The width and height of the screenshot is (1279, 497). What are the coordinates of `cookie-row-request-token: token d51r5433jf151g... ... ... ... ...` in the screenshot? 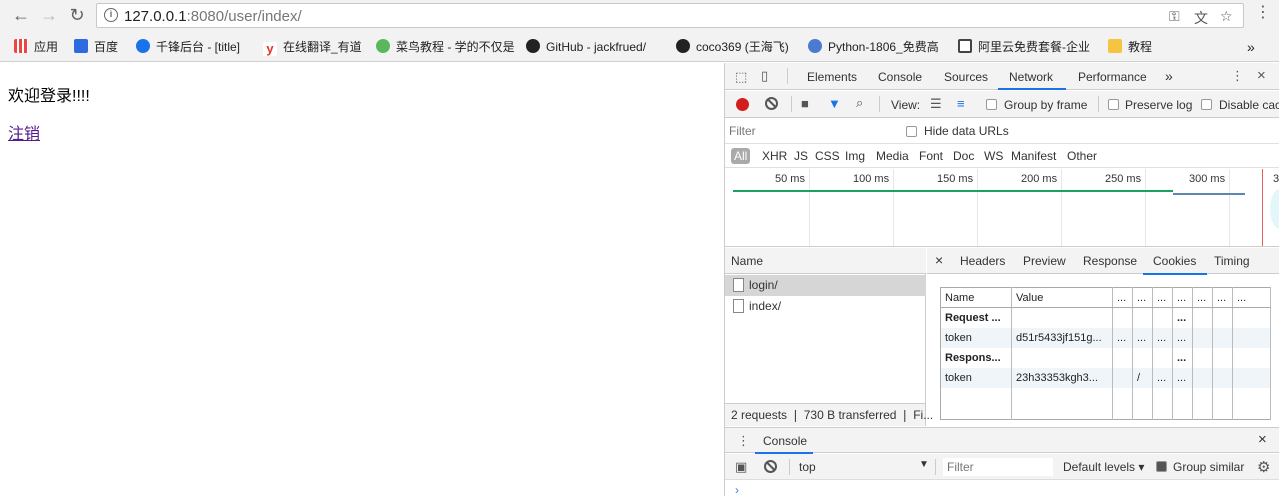 It's located at (1105, 337).